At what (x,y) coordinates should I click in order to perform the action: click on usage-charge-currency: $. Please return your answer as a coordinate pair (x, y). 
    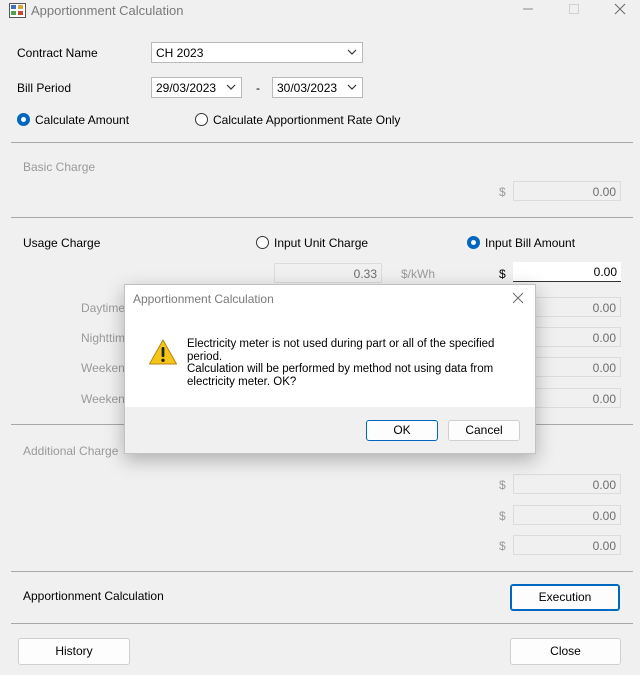
    Looking at the image, I should click on (502, 274).